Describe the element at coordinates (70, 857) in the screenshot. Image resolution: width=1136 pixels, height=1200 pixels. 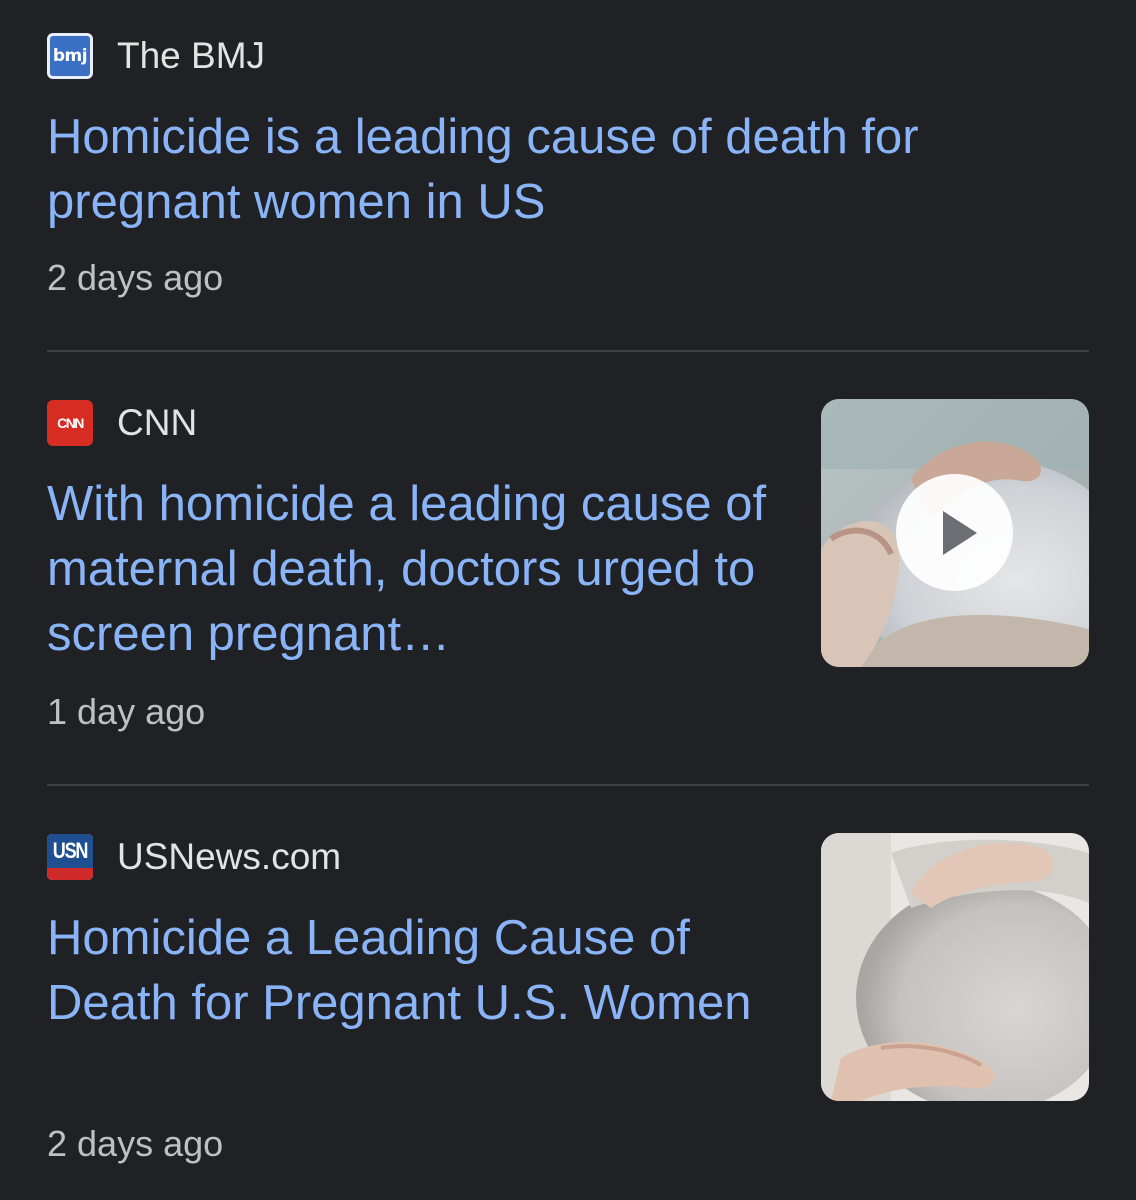
I see `usnews-logo-icon: USN` at that location.